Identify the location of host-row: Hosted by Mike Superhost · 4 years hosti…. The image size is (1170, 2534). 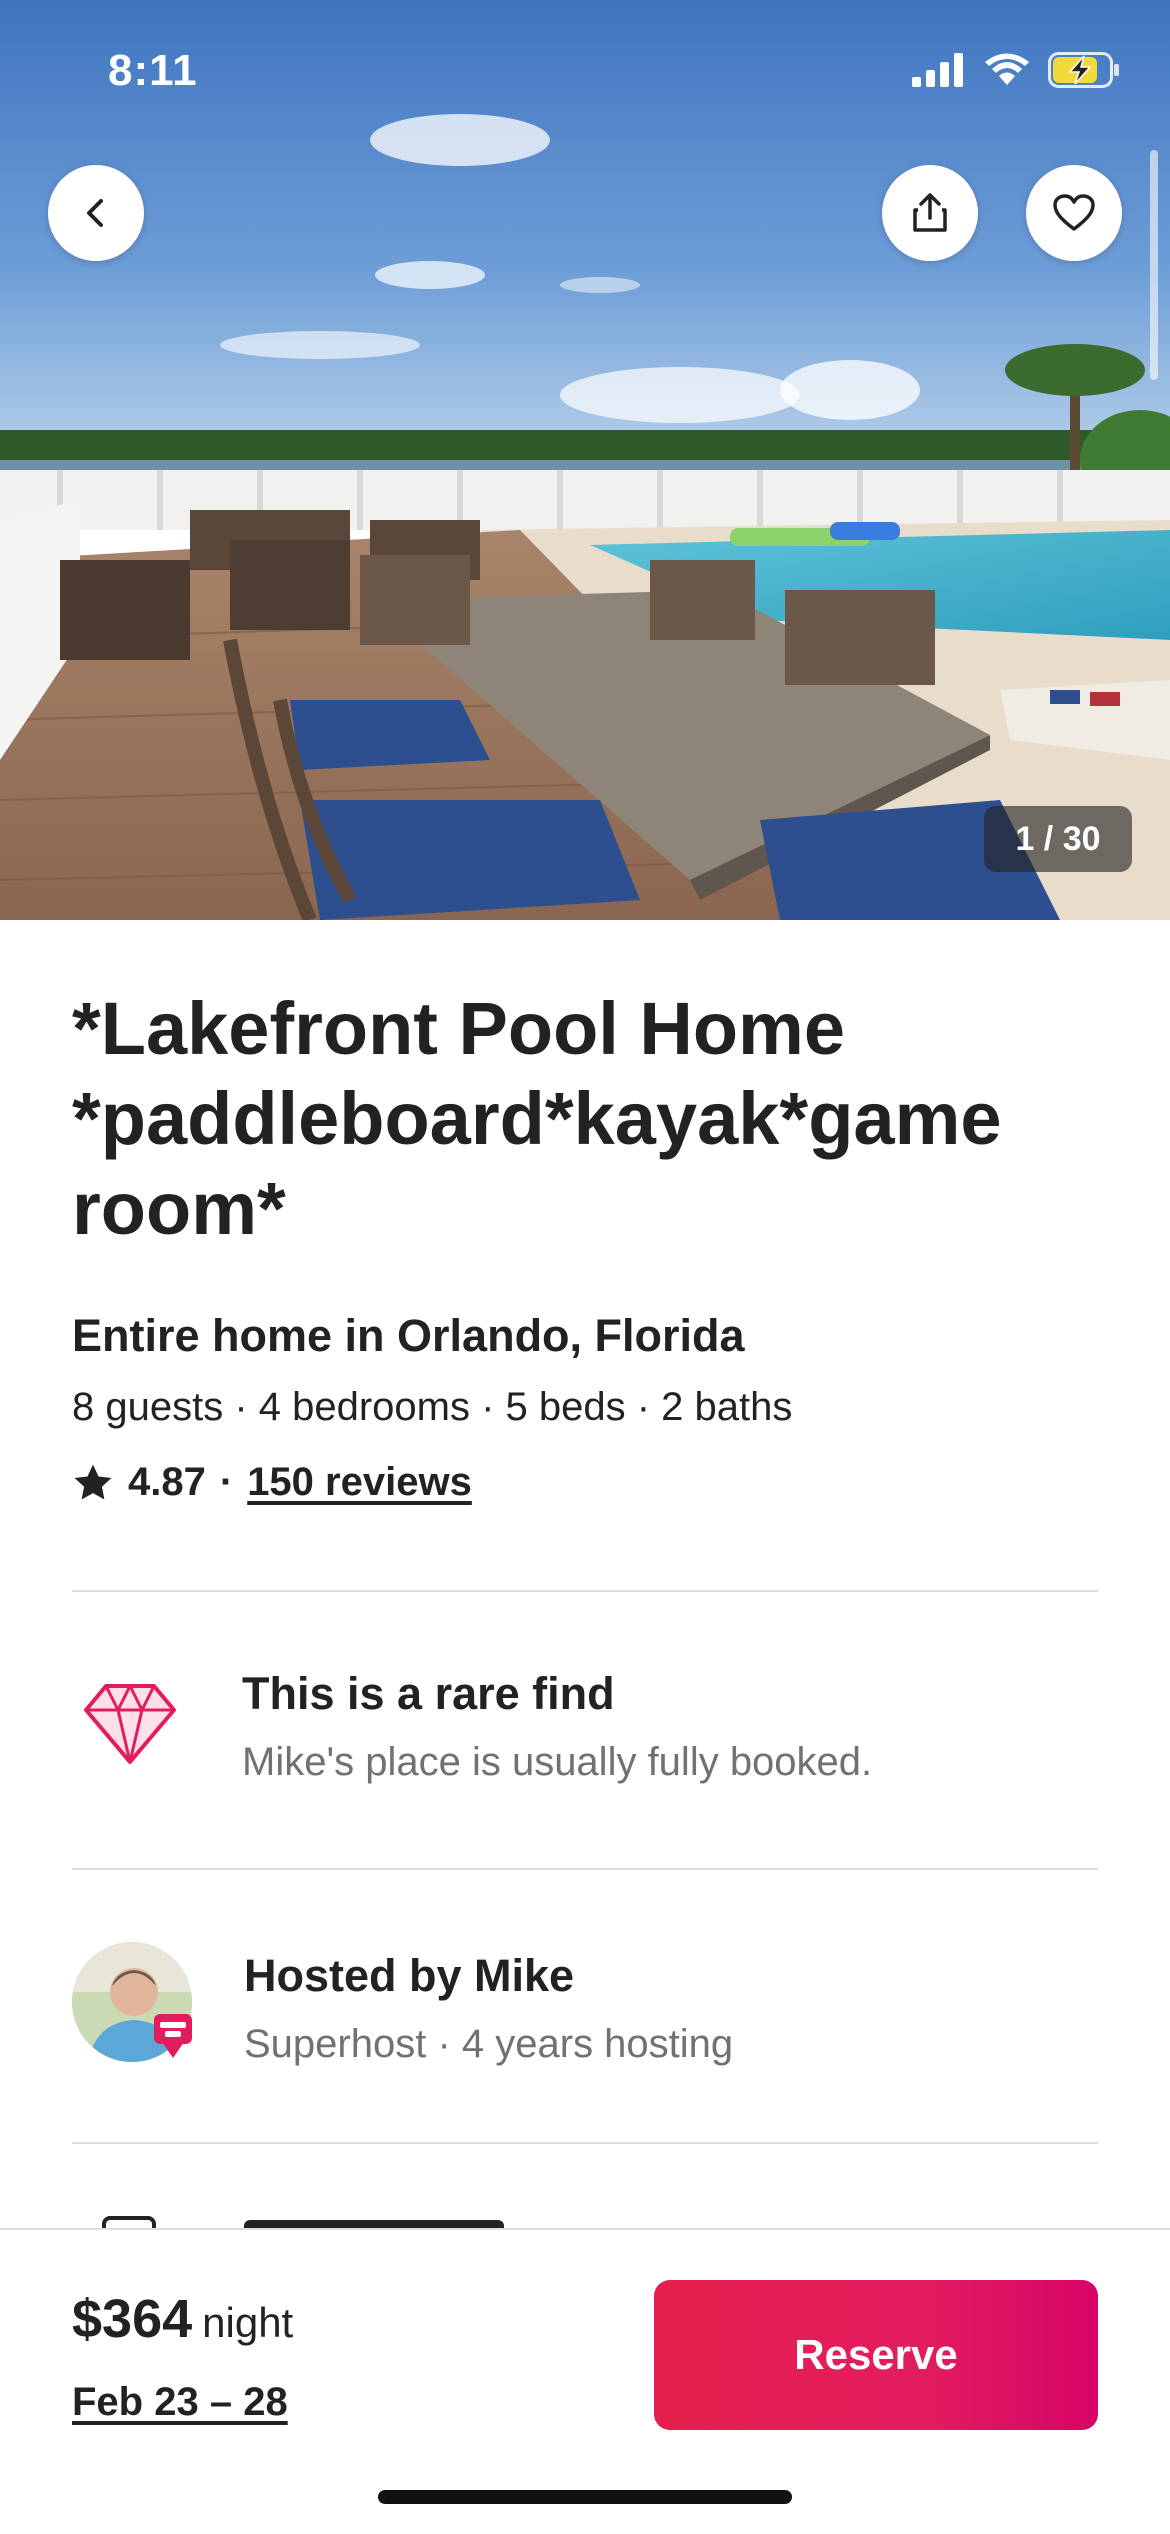
(585, 2007).